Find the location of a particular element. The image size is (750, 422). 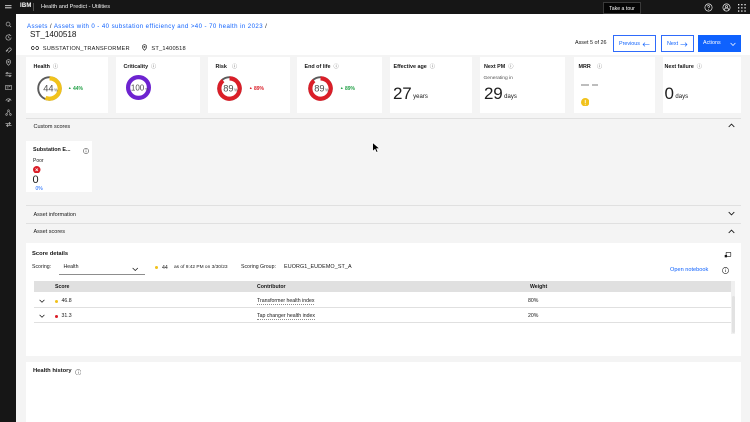

svg-text: 44 is located at coordinates (48, 89).